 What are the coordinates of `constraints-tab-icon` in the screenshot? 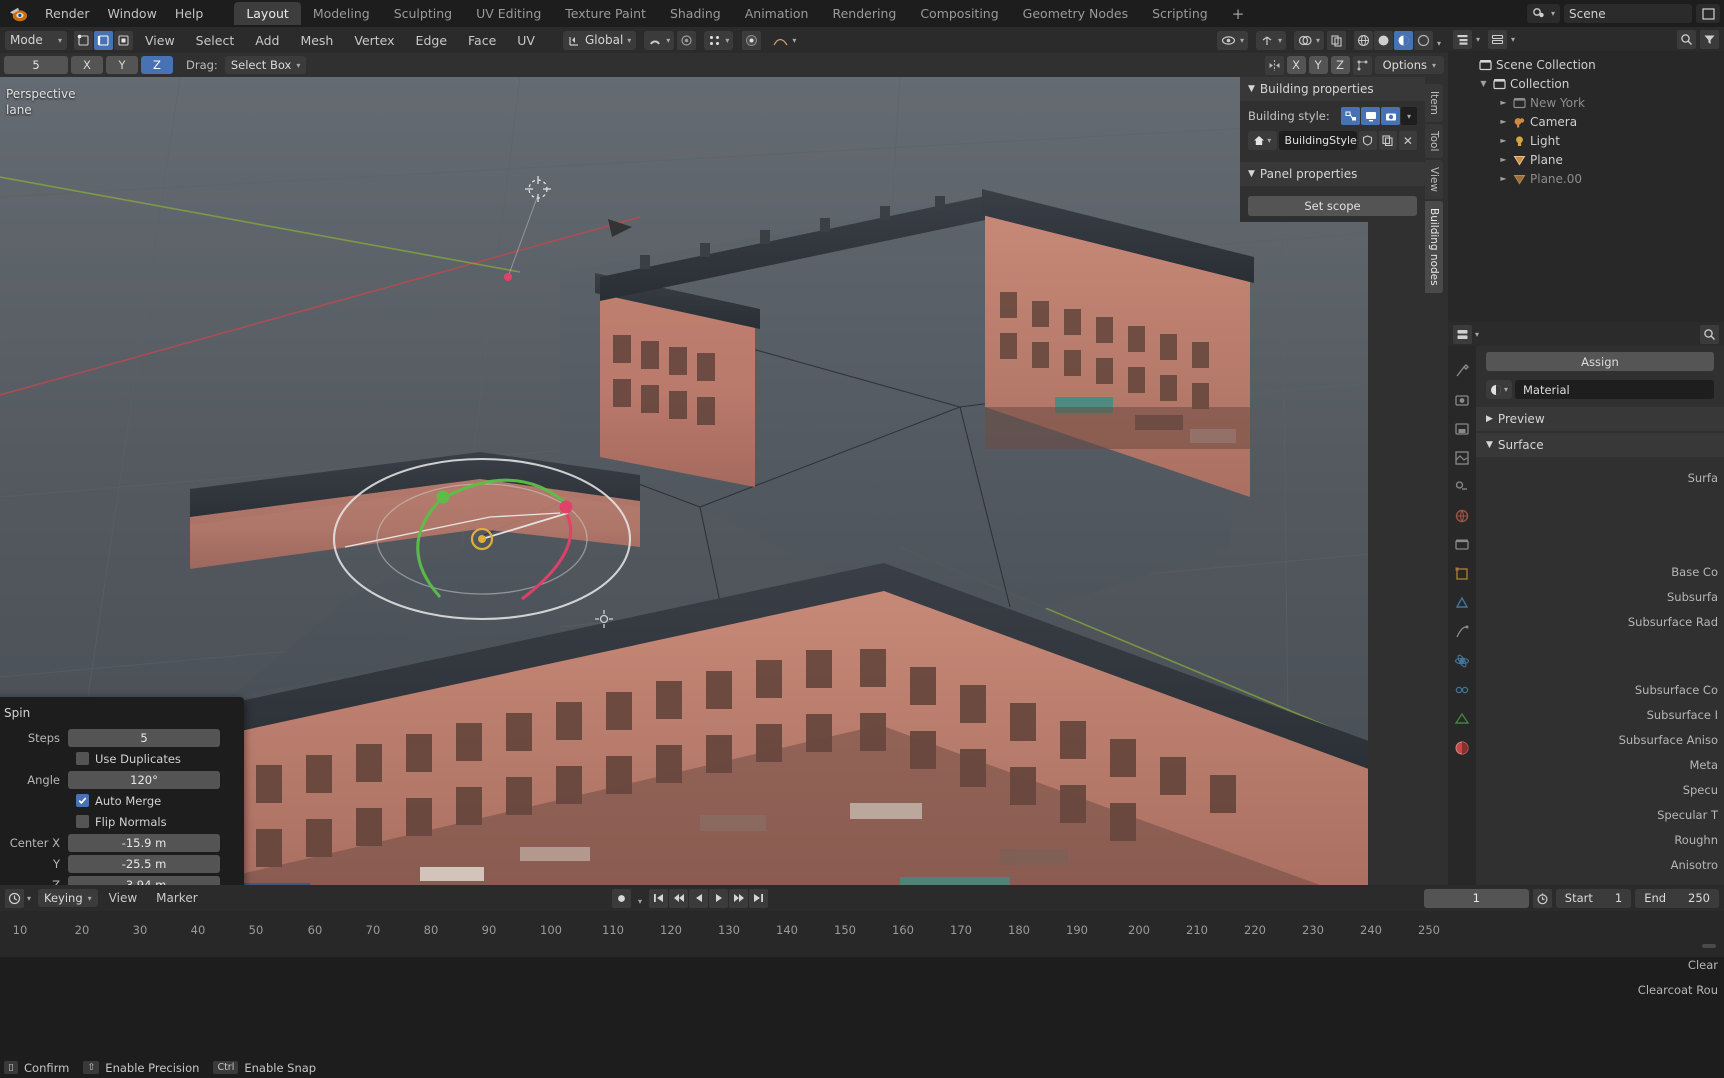 It's located at (1462, 690).